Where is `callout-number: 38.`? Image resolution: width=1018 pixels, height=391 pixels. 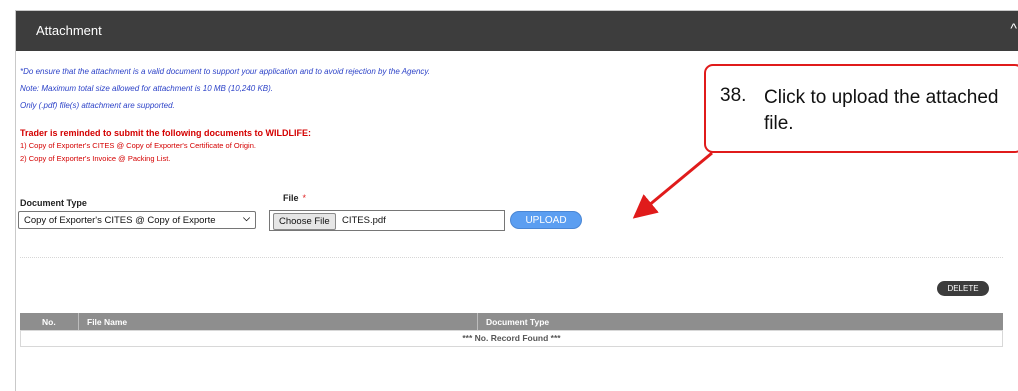 callout-number: 38. is located at coordinates (733, 95).